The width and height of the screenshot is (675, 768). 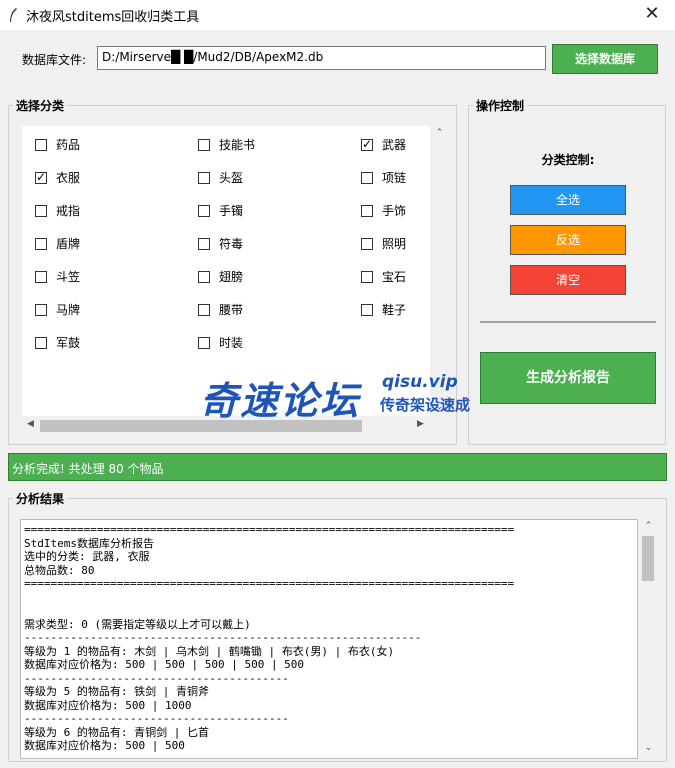 I want to click on watermark-subtitle: 传奇架设速成, so click(x=425, y=405).